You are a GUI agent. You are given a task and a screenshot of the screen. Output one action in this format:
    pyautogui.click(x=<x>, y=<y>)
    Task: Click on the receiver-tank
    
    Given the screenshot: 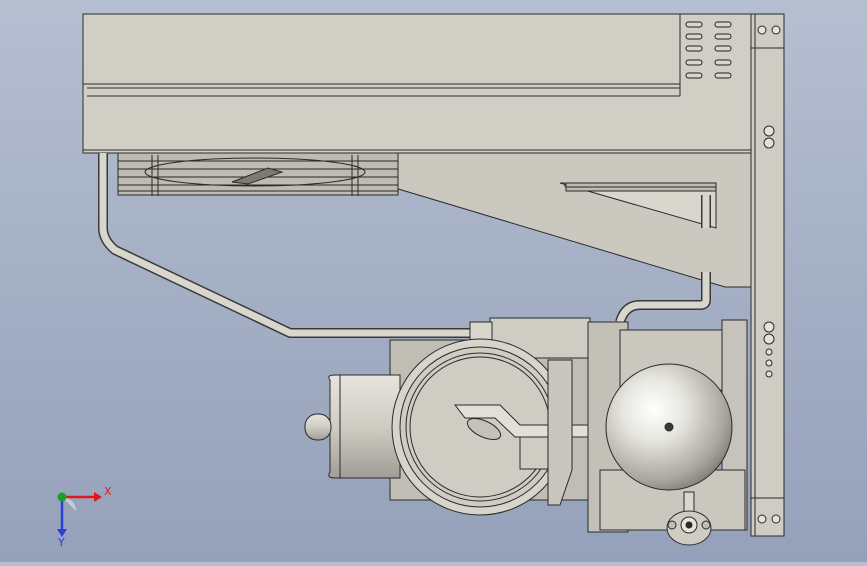 What is the action you would take?
    pyautogui.click(x=669, y=427)
    